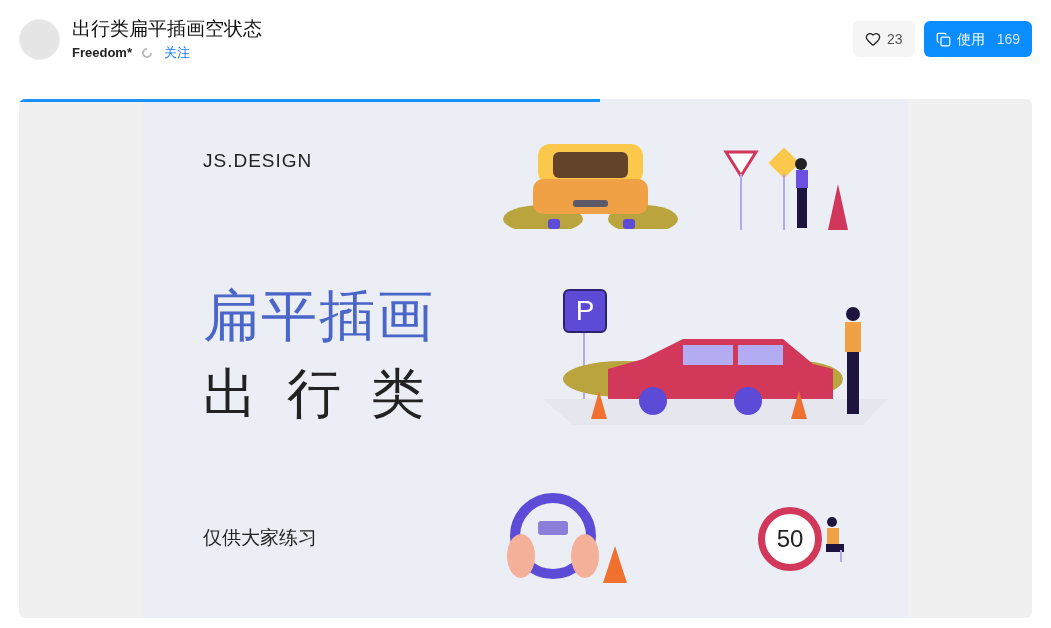 The image size is (1051, 628). What do you see at coordinates (146, 52) in the screenshot?
I see `spinner-icon` at bounding box center [146, 52].